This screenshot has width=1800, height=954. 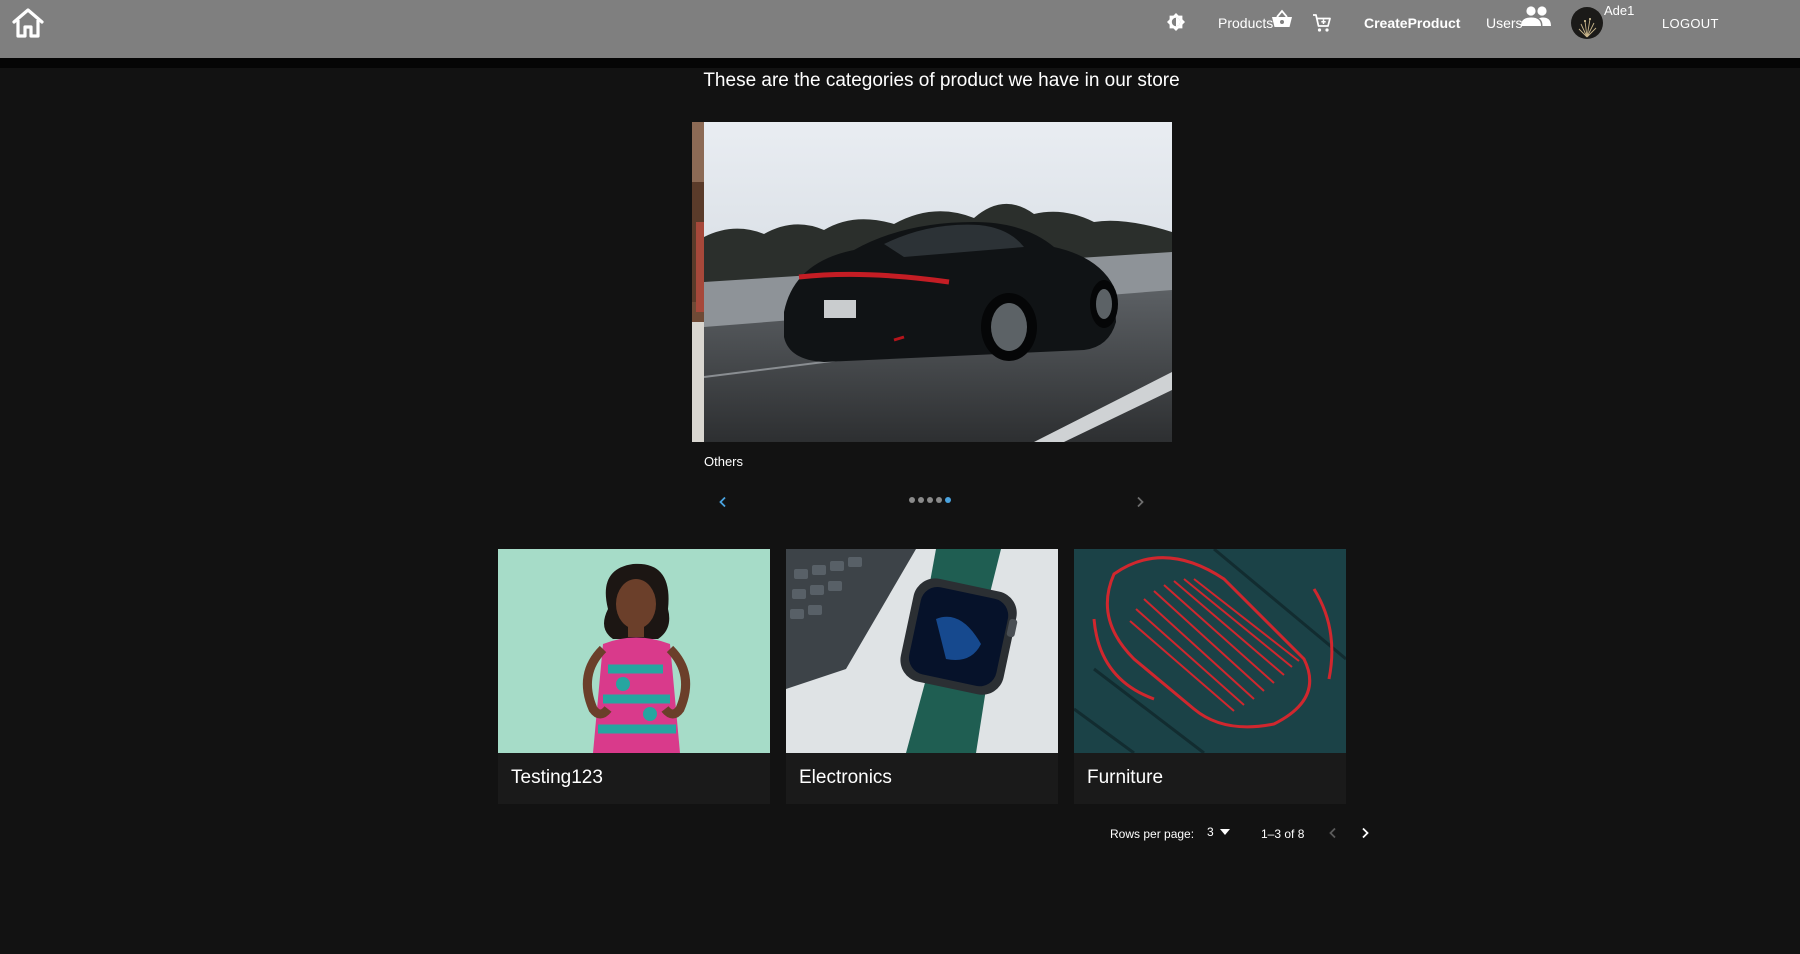 What do you see at coordinates (845, 777) in the screenshot?
I see `category-title: Electronics` at bounding box center [845, 777].